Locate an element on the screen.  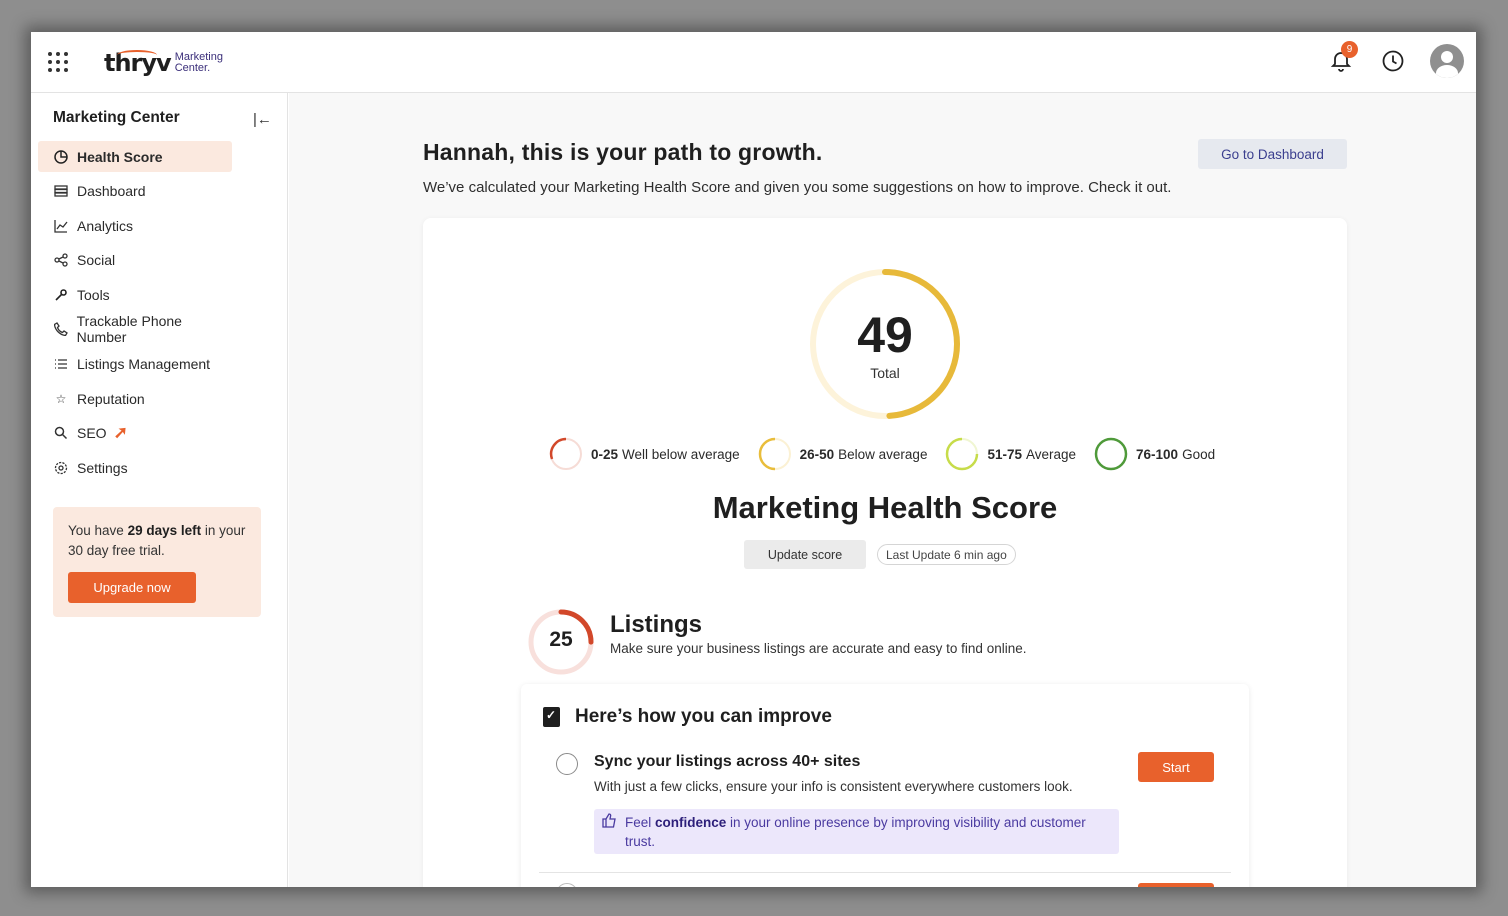
total-score-label: Total is located at coordinates (885, 373).